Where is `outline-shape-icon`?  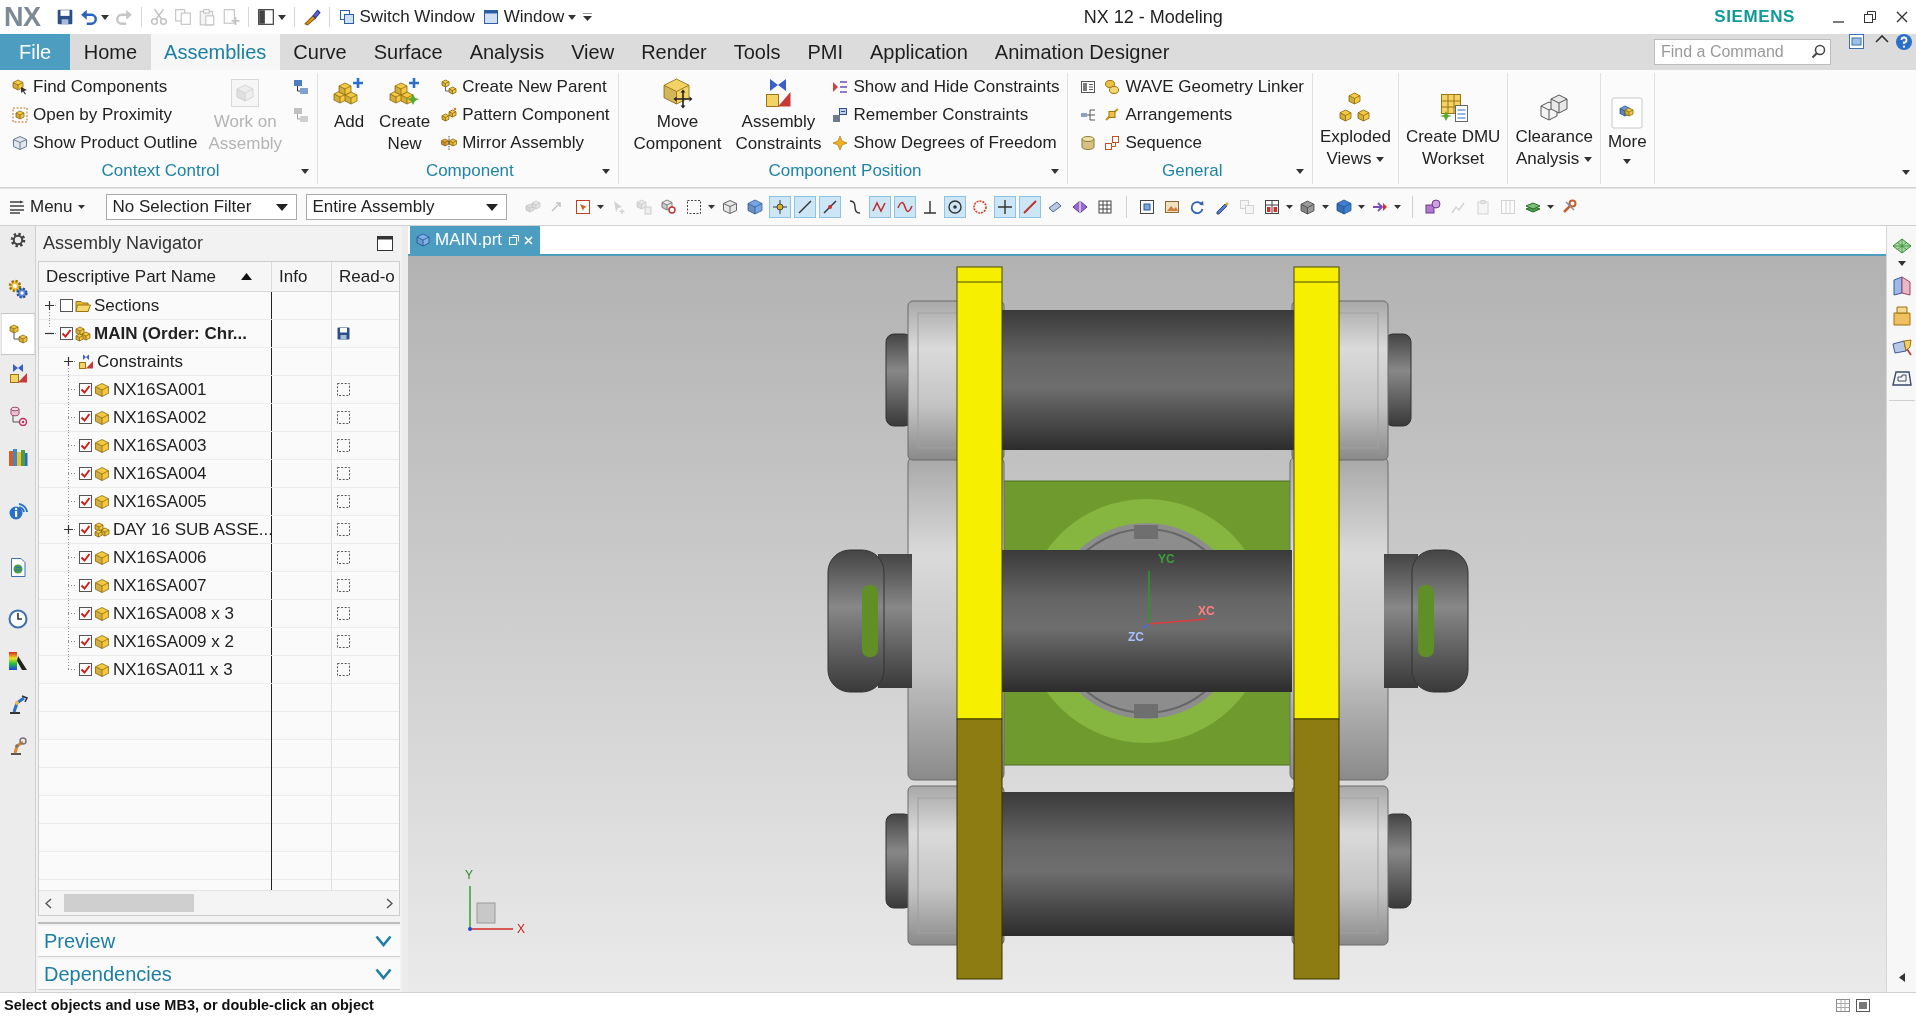 outline-shape-icon is located at coordinates (1901, 378).